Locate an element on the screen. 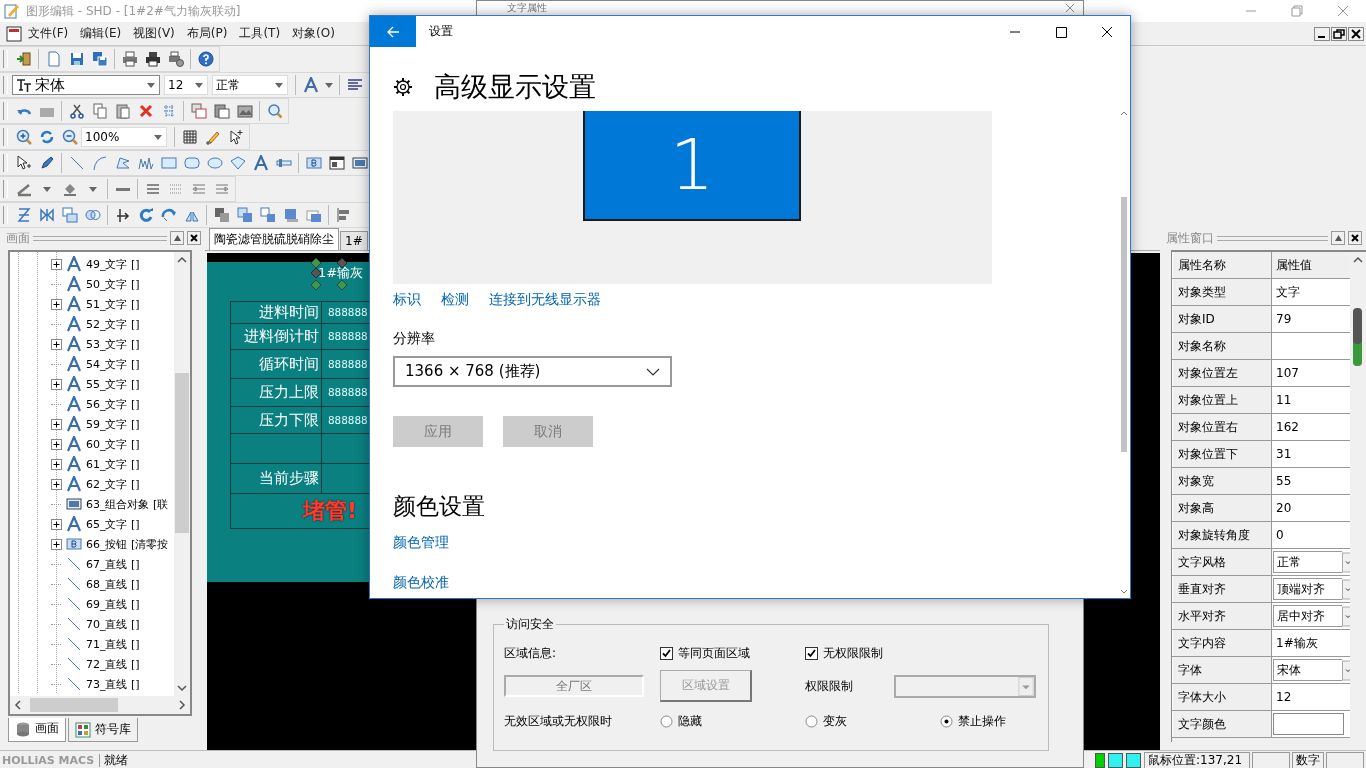 The height and width of the screenshot is (768, 1366). document-tab: 1# is located at coordinates (354, 240).